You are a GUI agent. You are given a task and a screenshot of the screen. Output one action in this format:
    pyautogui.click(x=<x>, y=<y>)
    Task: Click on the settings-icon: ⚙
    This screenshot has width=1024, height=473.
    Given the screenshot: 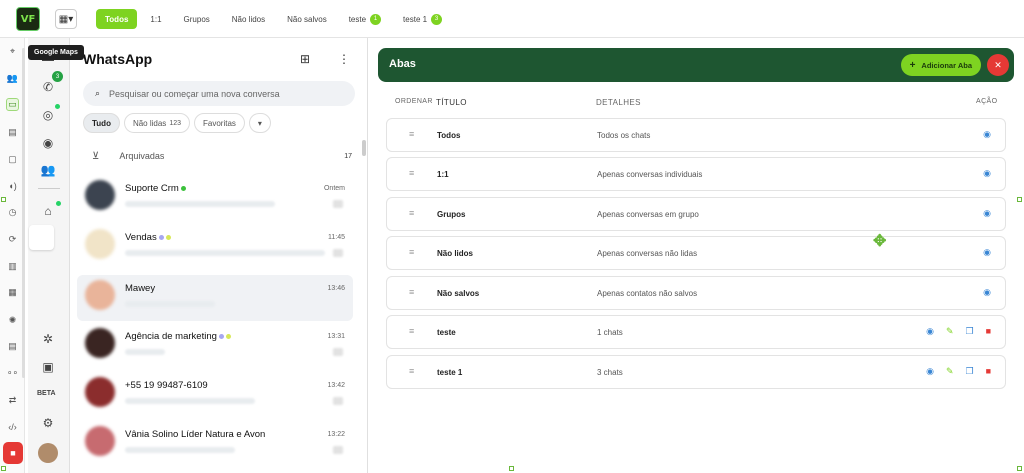 What is the action you would take?
    pyautogui.click(x=48, y=423)
    